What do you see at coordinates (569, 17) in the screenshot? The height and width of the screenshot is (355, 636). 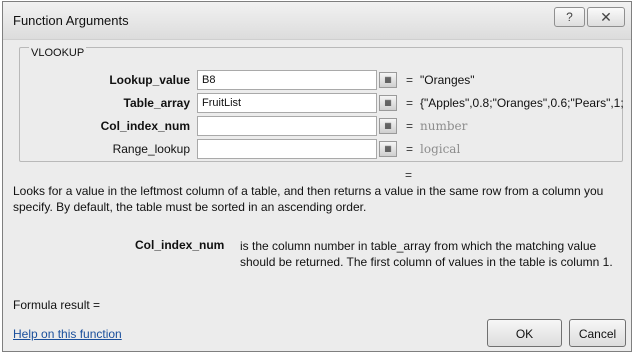 I see `help-button: ?` at bounding box center [569, 17].